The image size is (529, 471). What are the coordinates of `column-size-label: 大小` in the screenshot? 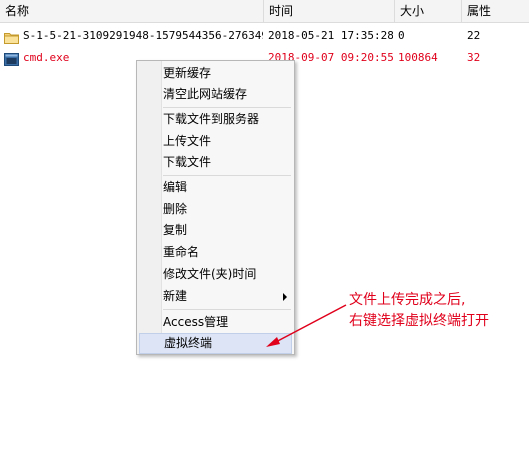 It's located at (412, 11).